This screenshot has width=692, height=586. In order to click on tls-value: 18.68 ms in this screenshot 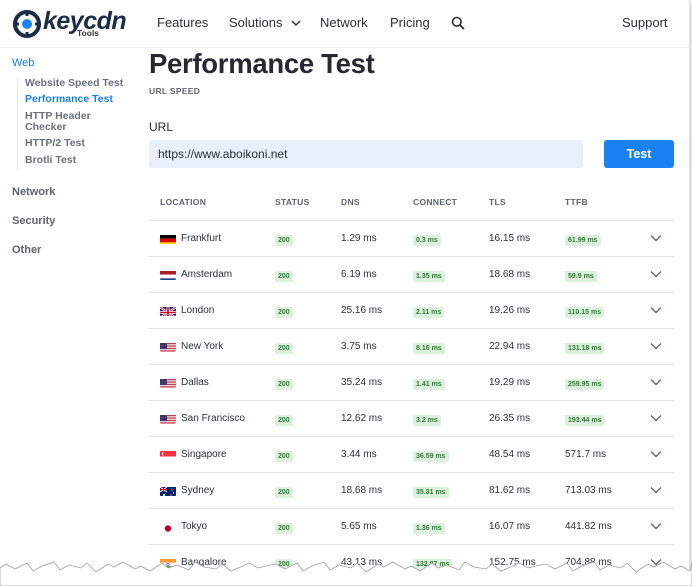, I will do `click(510, 274)`.